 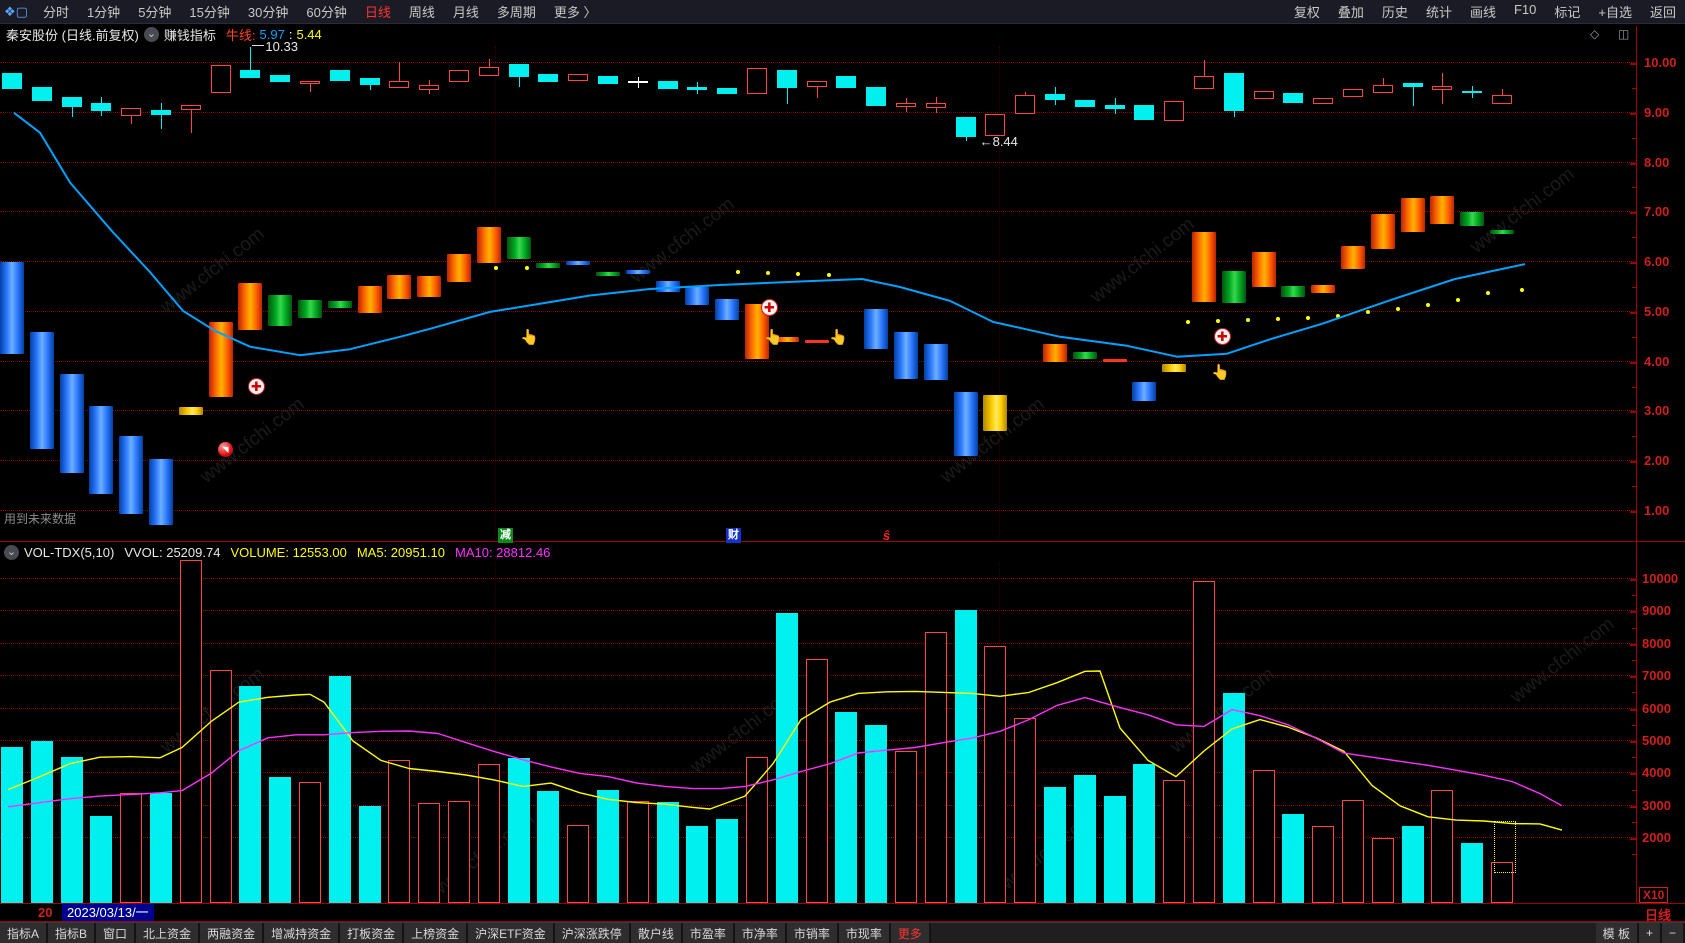 What do you see at coordinates (516, 12) in the screenshot?
I see `menu-item-多周期: 多周期` at bounding box center [516, 12].